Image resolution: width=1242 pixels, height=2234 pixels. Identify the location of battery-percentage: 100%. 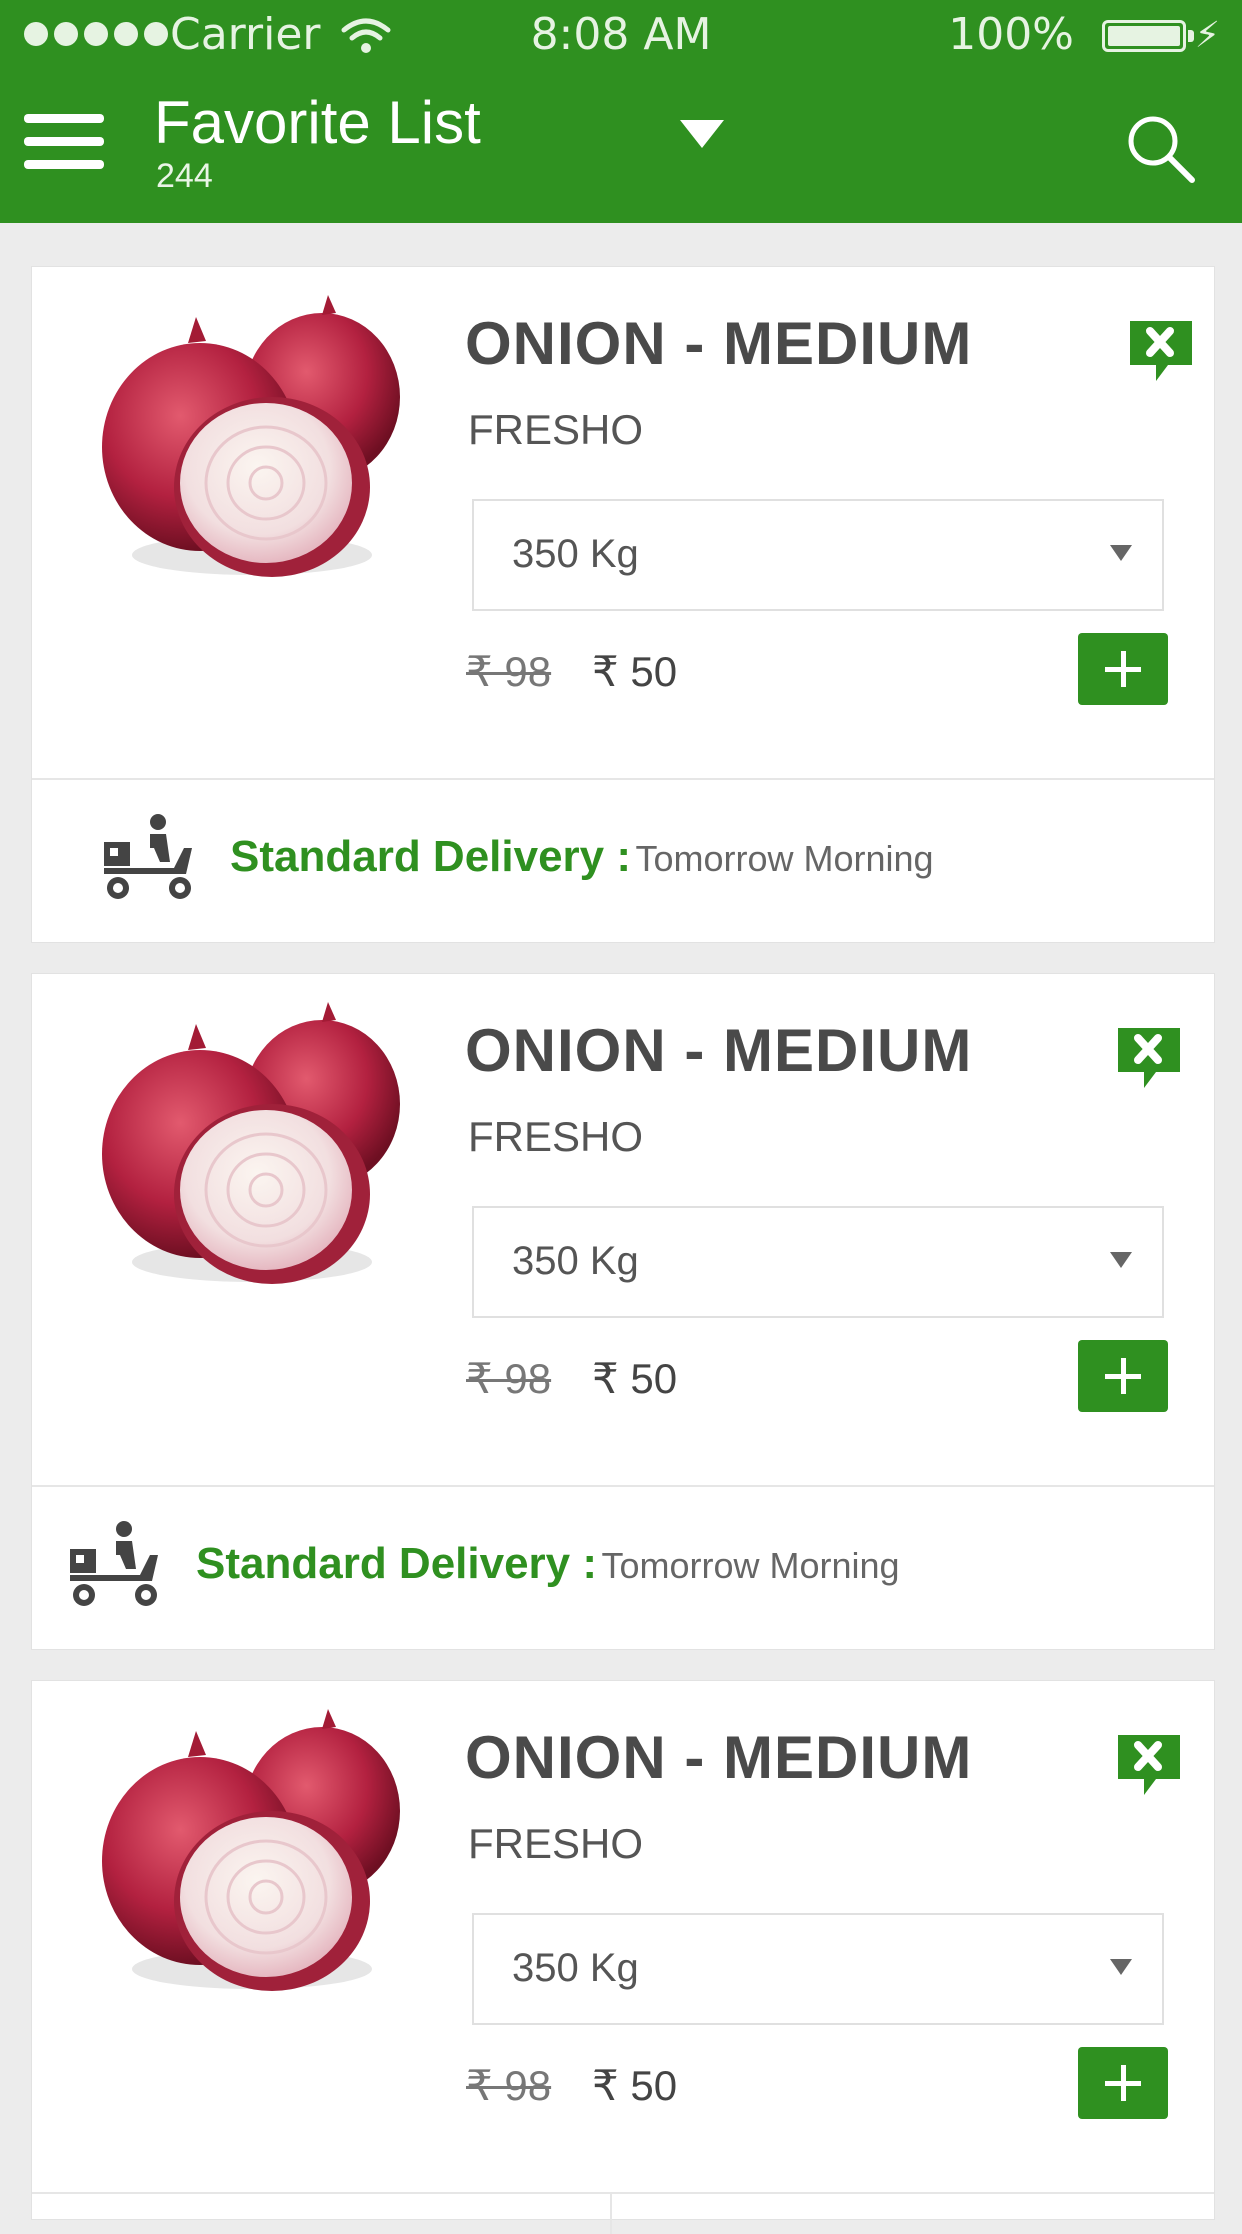
(1011, 34).